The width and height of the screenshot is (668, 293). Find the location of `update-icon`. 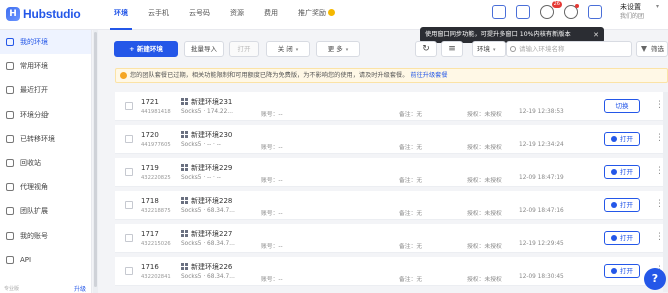

update-icon is located at coordinates (571, 11).